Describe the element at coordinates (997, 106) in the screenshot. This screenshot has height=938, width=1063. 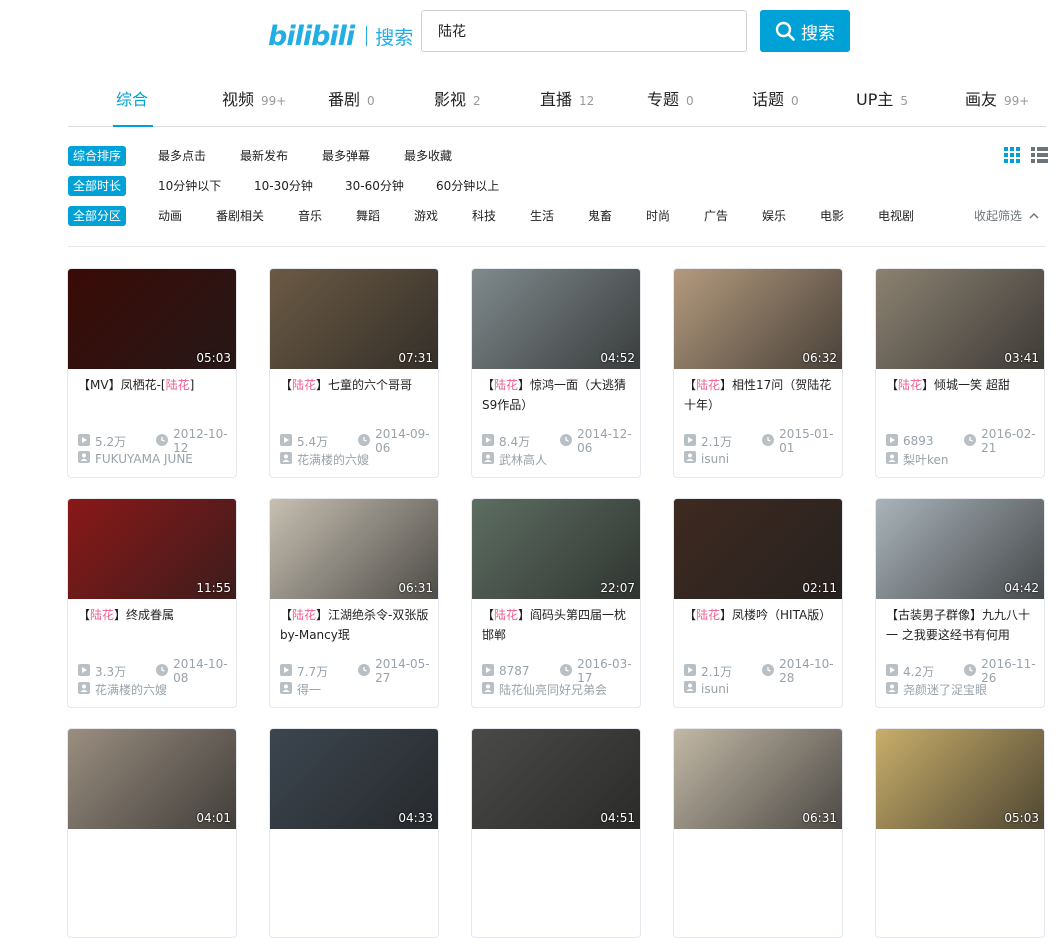
I see `tab-artist: 画友 99+` at that location.